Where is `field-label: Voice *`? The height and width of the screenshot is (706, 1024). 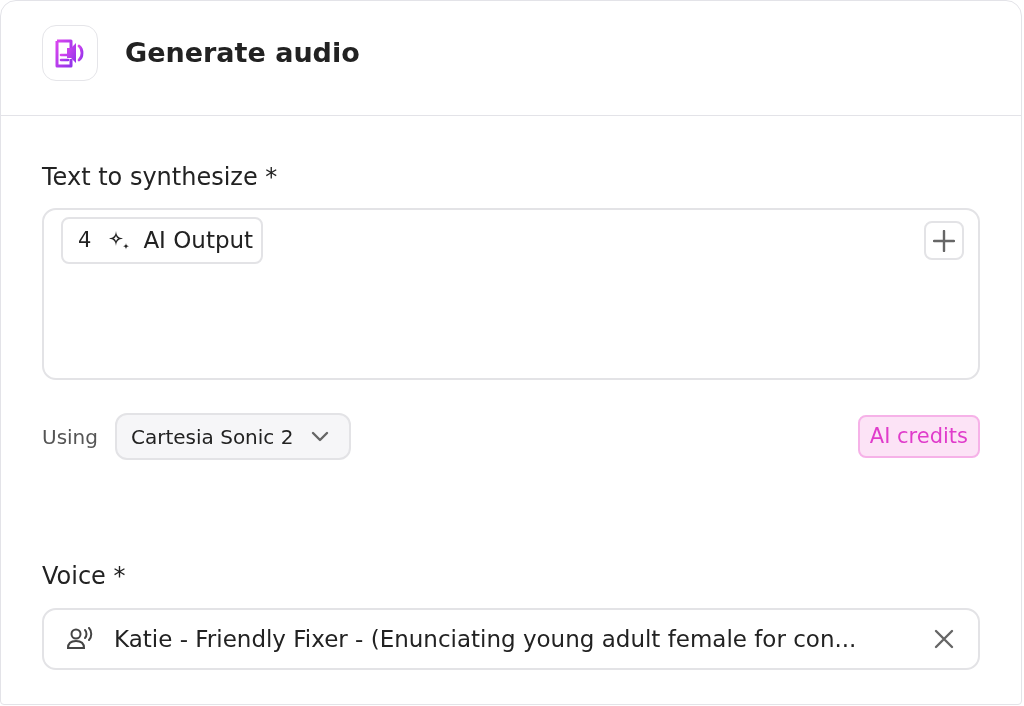
field-label: Voice * is located at coordinates (84, 576).